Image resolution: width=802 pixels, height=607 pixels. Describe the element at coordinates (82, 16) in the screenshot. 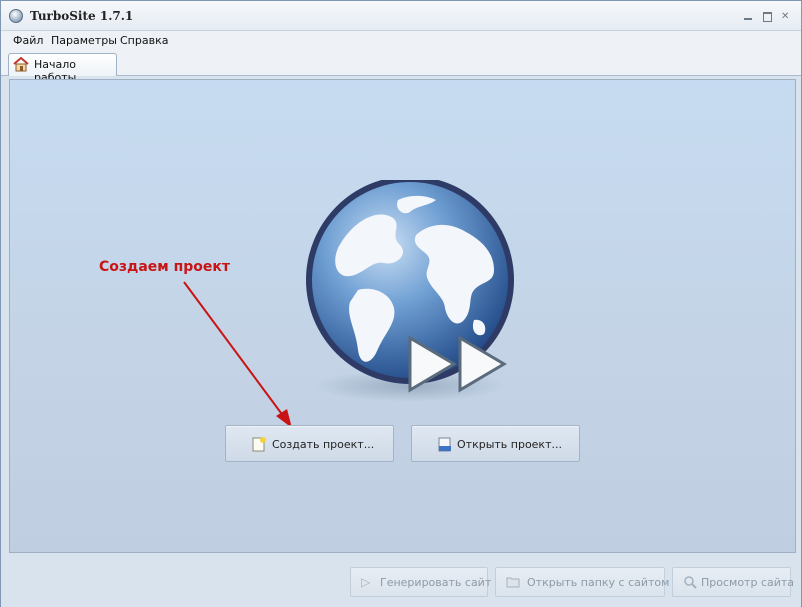

I see `window-title: TurboSite 1.7.1` at that location.